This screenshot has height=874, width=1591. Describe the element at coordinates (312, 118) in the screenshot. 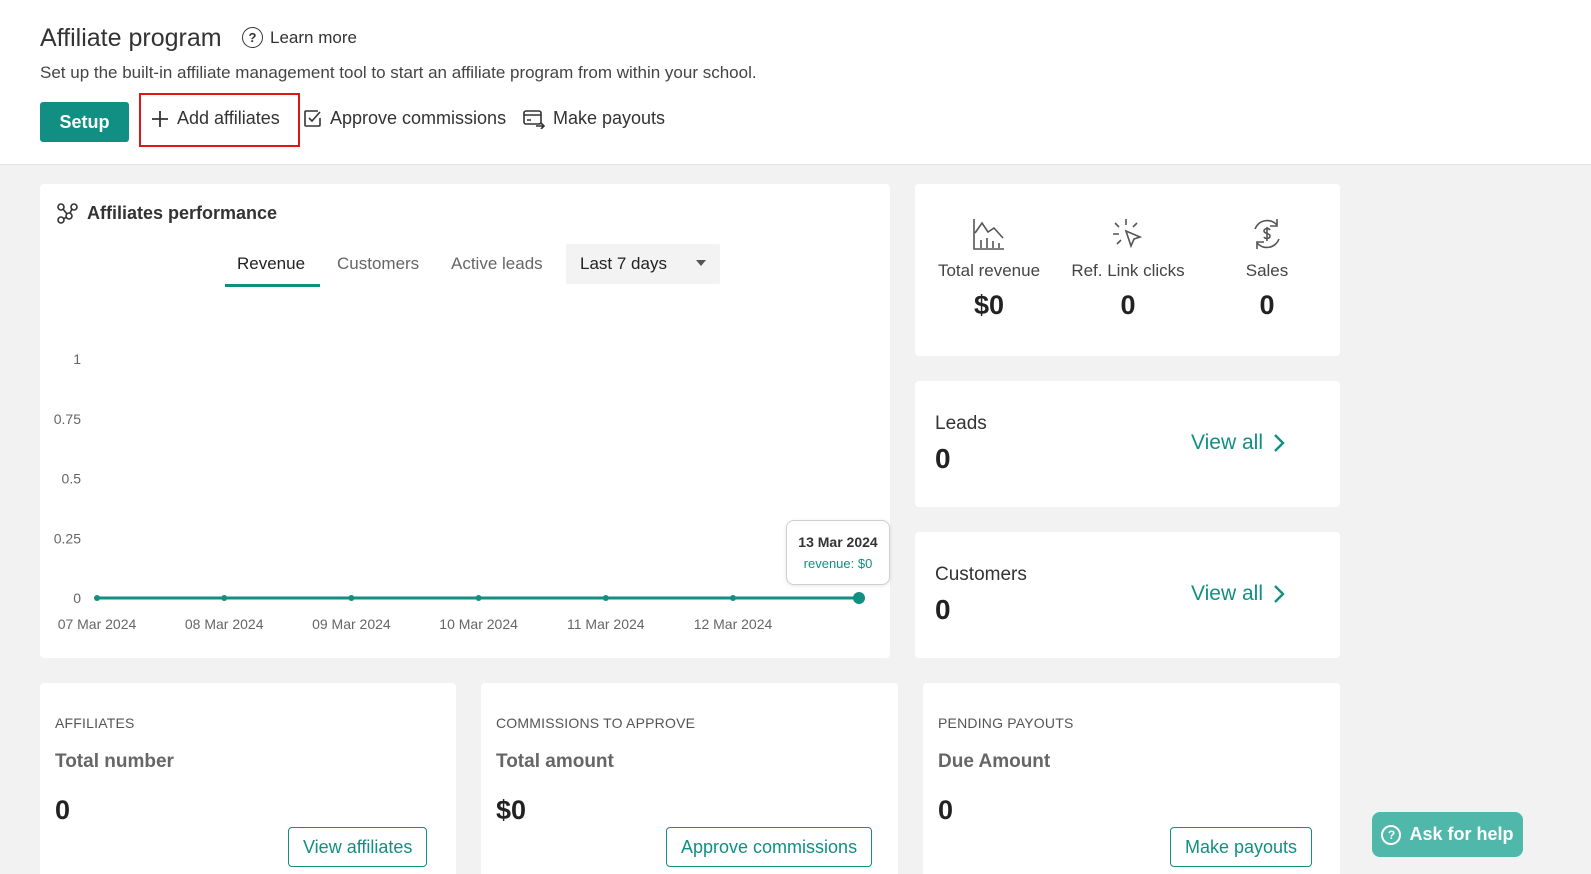

I see `checkbox-icon` at that location.